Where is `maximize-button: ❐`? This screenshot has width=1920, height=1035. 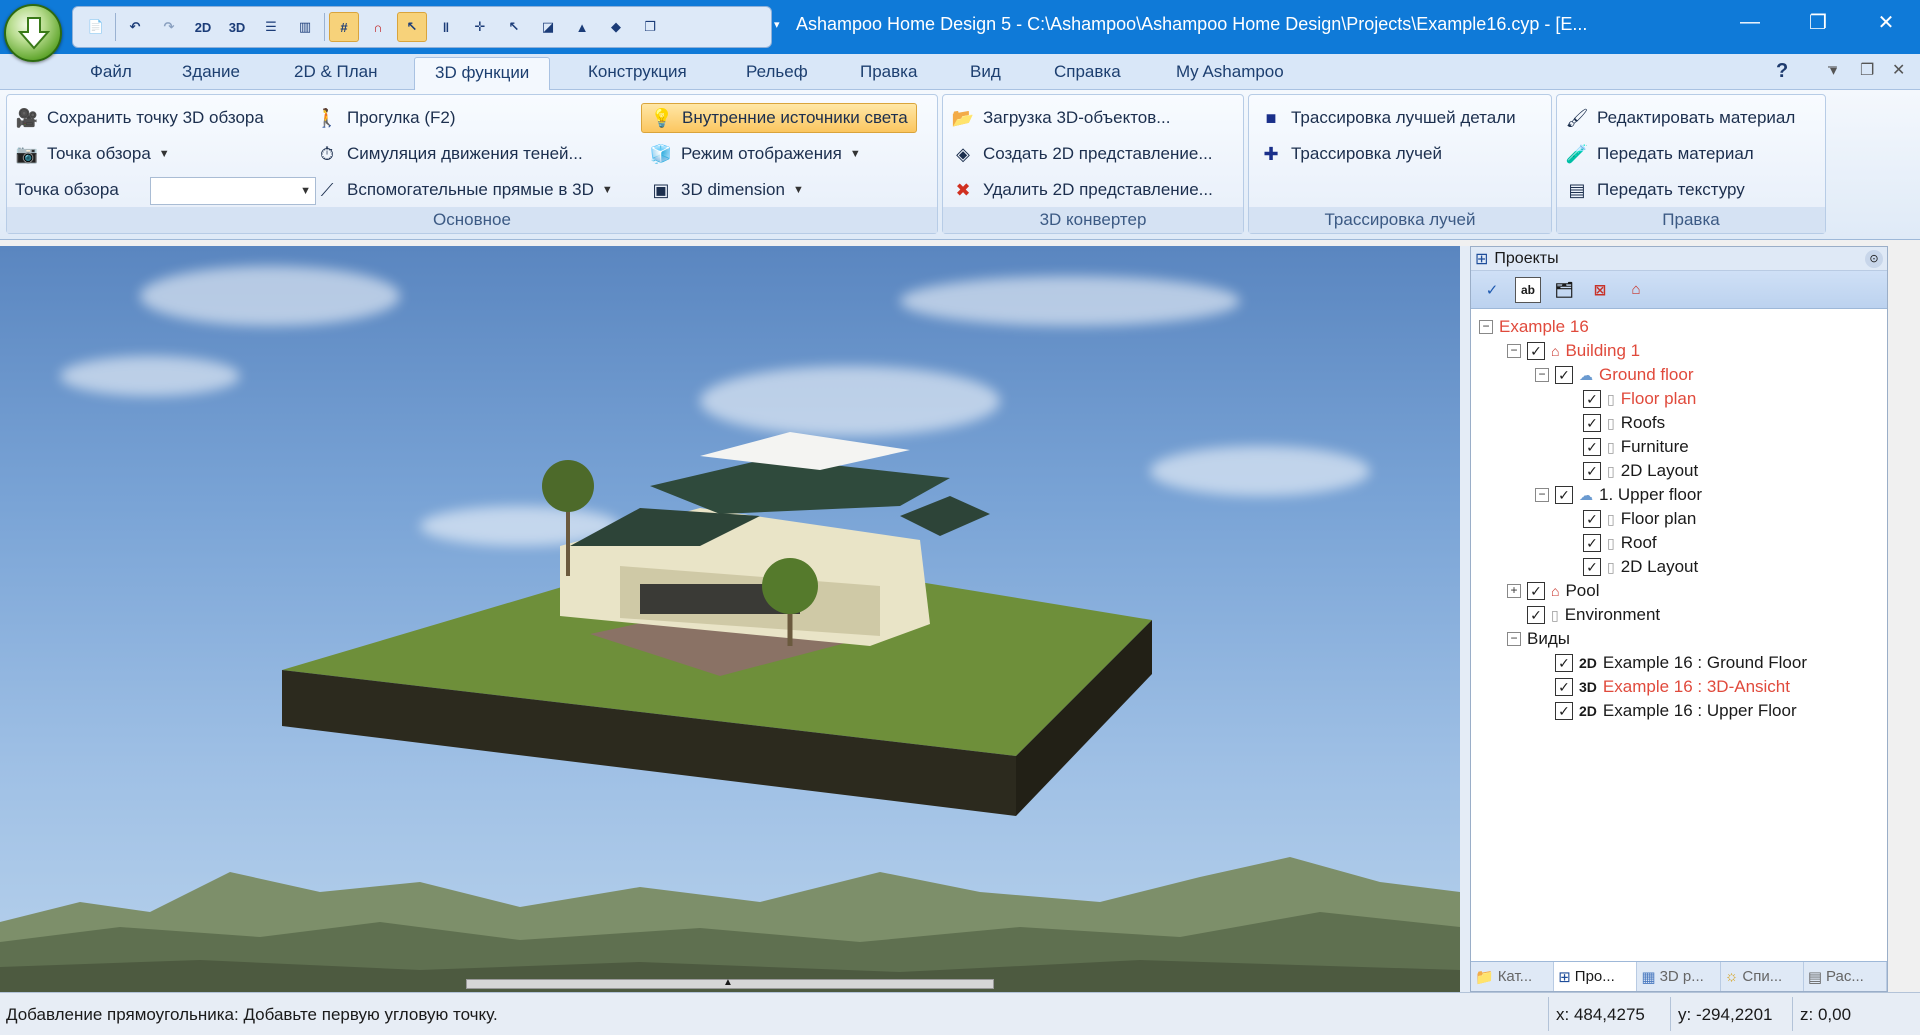
maximize-button: ❐ is located at coordinates (1818, 22).